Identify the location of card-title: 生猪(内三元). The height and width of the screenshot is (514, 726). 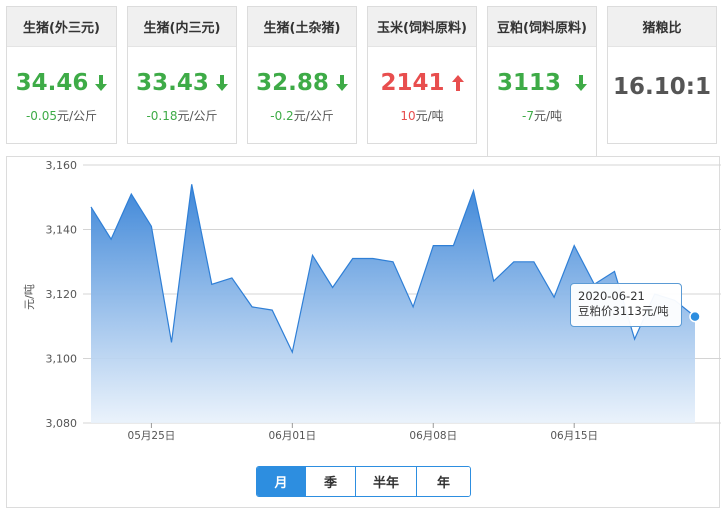
(182, 27).